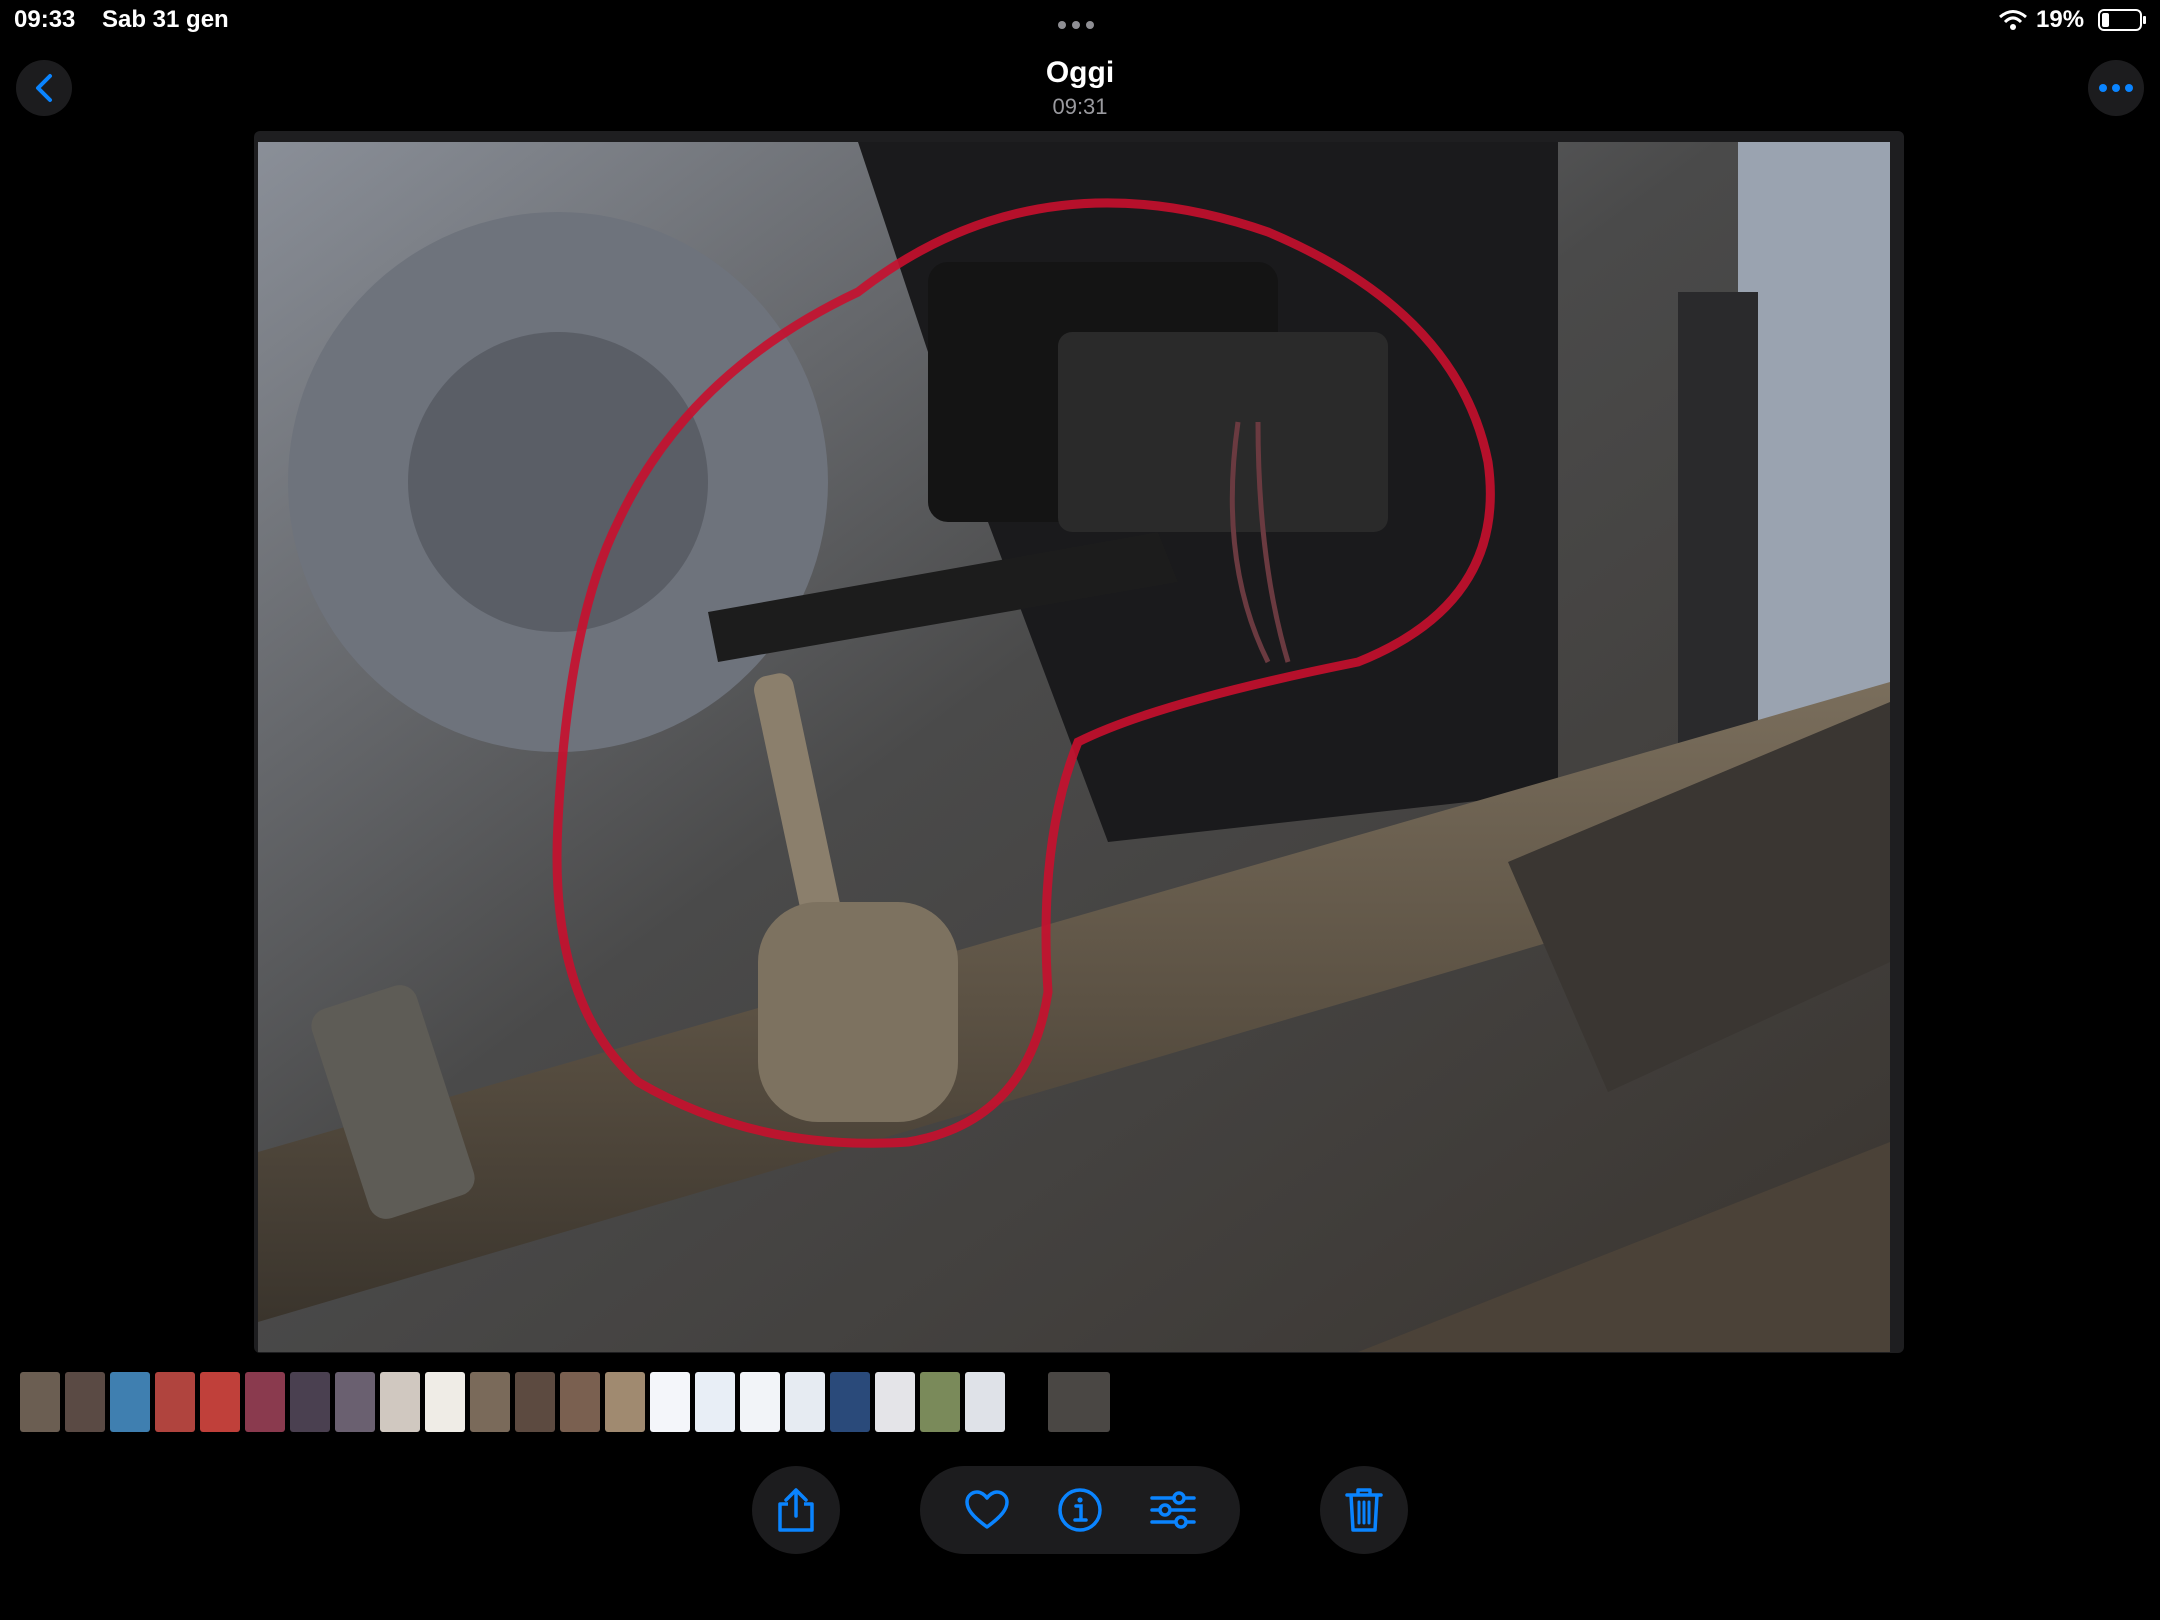 This screenshot has height=1620, width=2160. Describe the element at coordinates (2013, 20) in the screenshot. I see `wifi-icon` at that location.